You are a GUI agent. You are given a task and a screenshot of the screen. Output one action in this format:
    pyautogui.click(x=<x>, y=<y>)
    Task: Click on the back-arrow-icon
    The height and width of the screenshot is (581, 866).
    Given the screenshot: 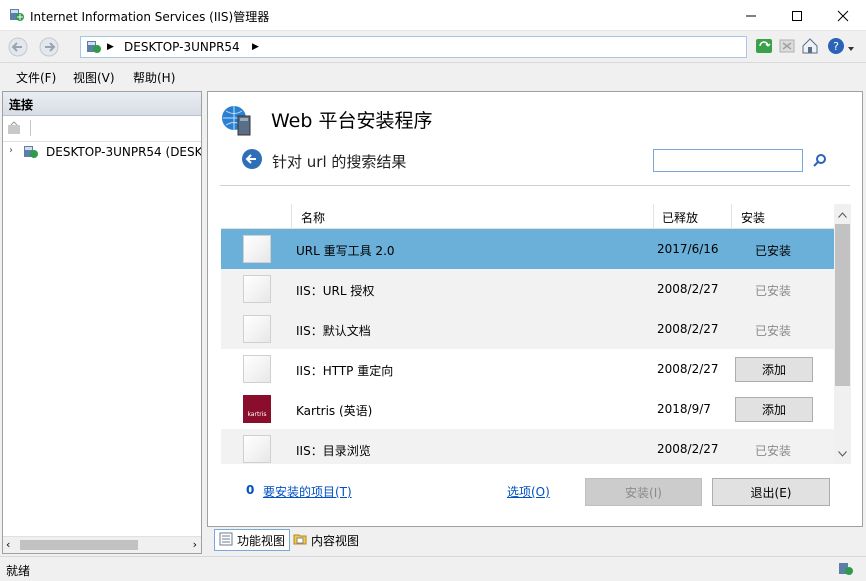 What is the action you would take?
    pyautogui.click(x=18, y=47)
    